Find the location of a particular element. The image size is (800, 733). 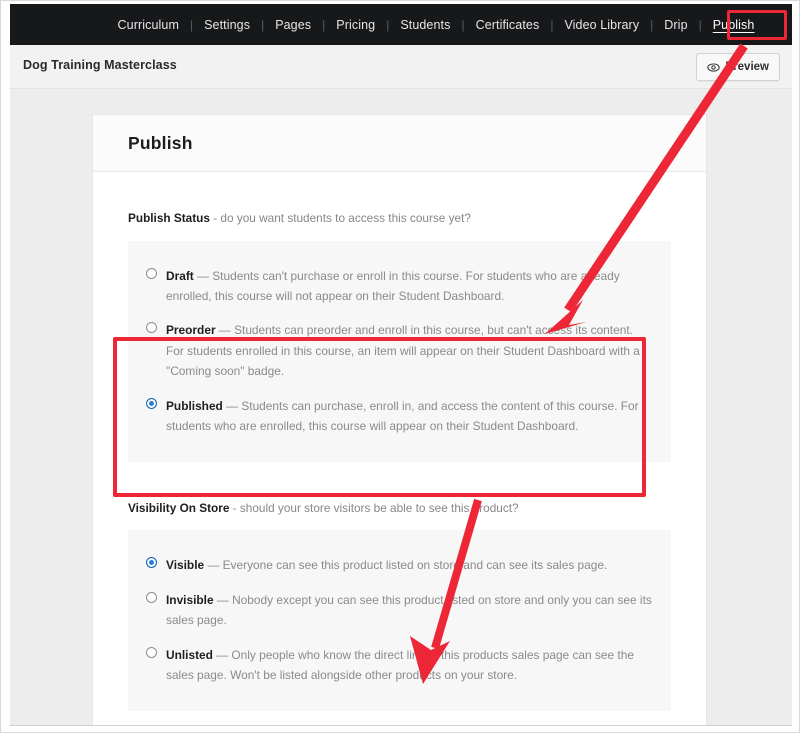

radio-draft-icon is located at coordinates (151, 273).